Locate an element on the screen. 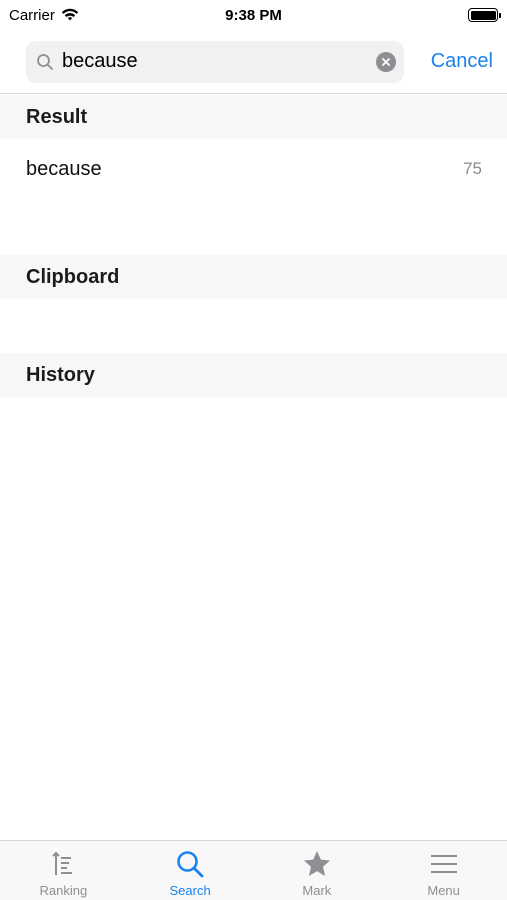  carrier-label: Carrier is located at coordinates (32, 15).